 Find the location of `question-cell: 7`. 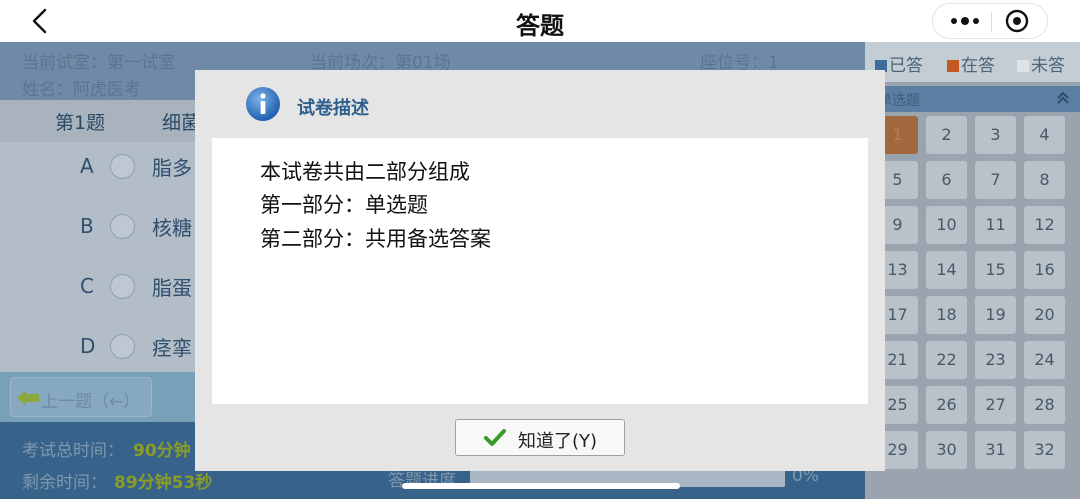

question-cell: 7 is located at coordinates (995, 180).